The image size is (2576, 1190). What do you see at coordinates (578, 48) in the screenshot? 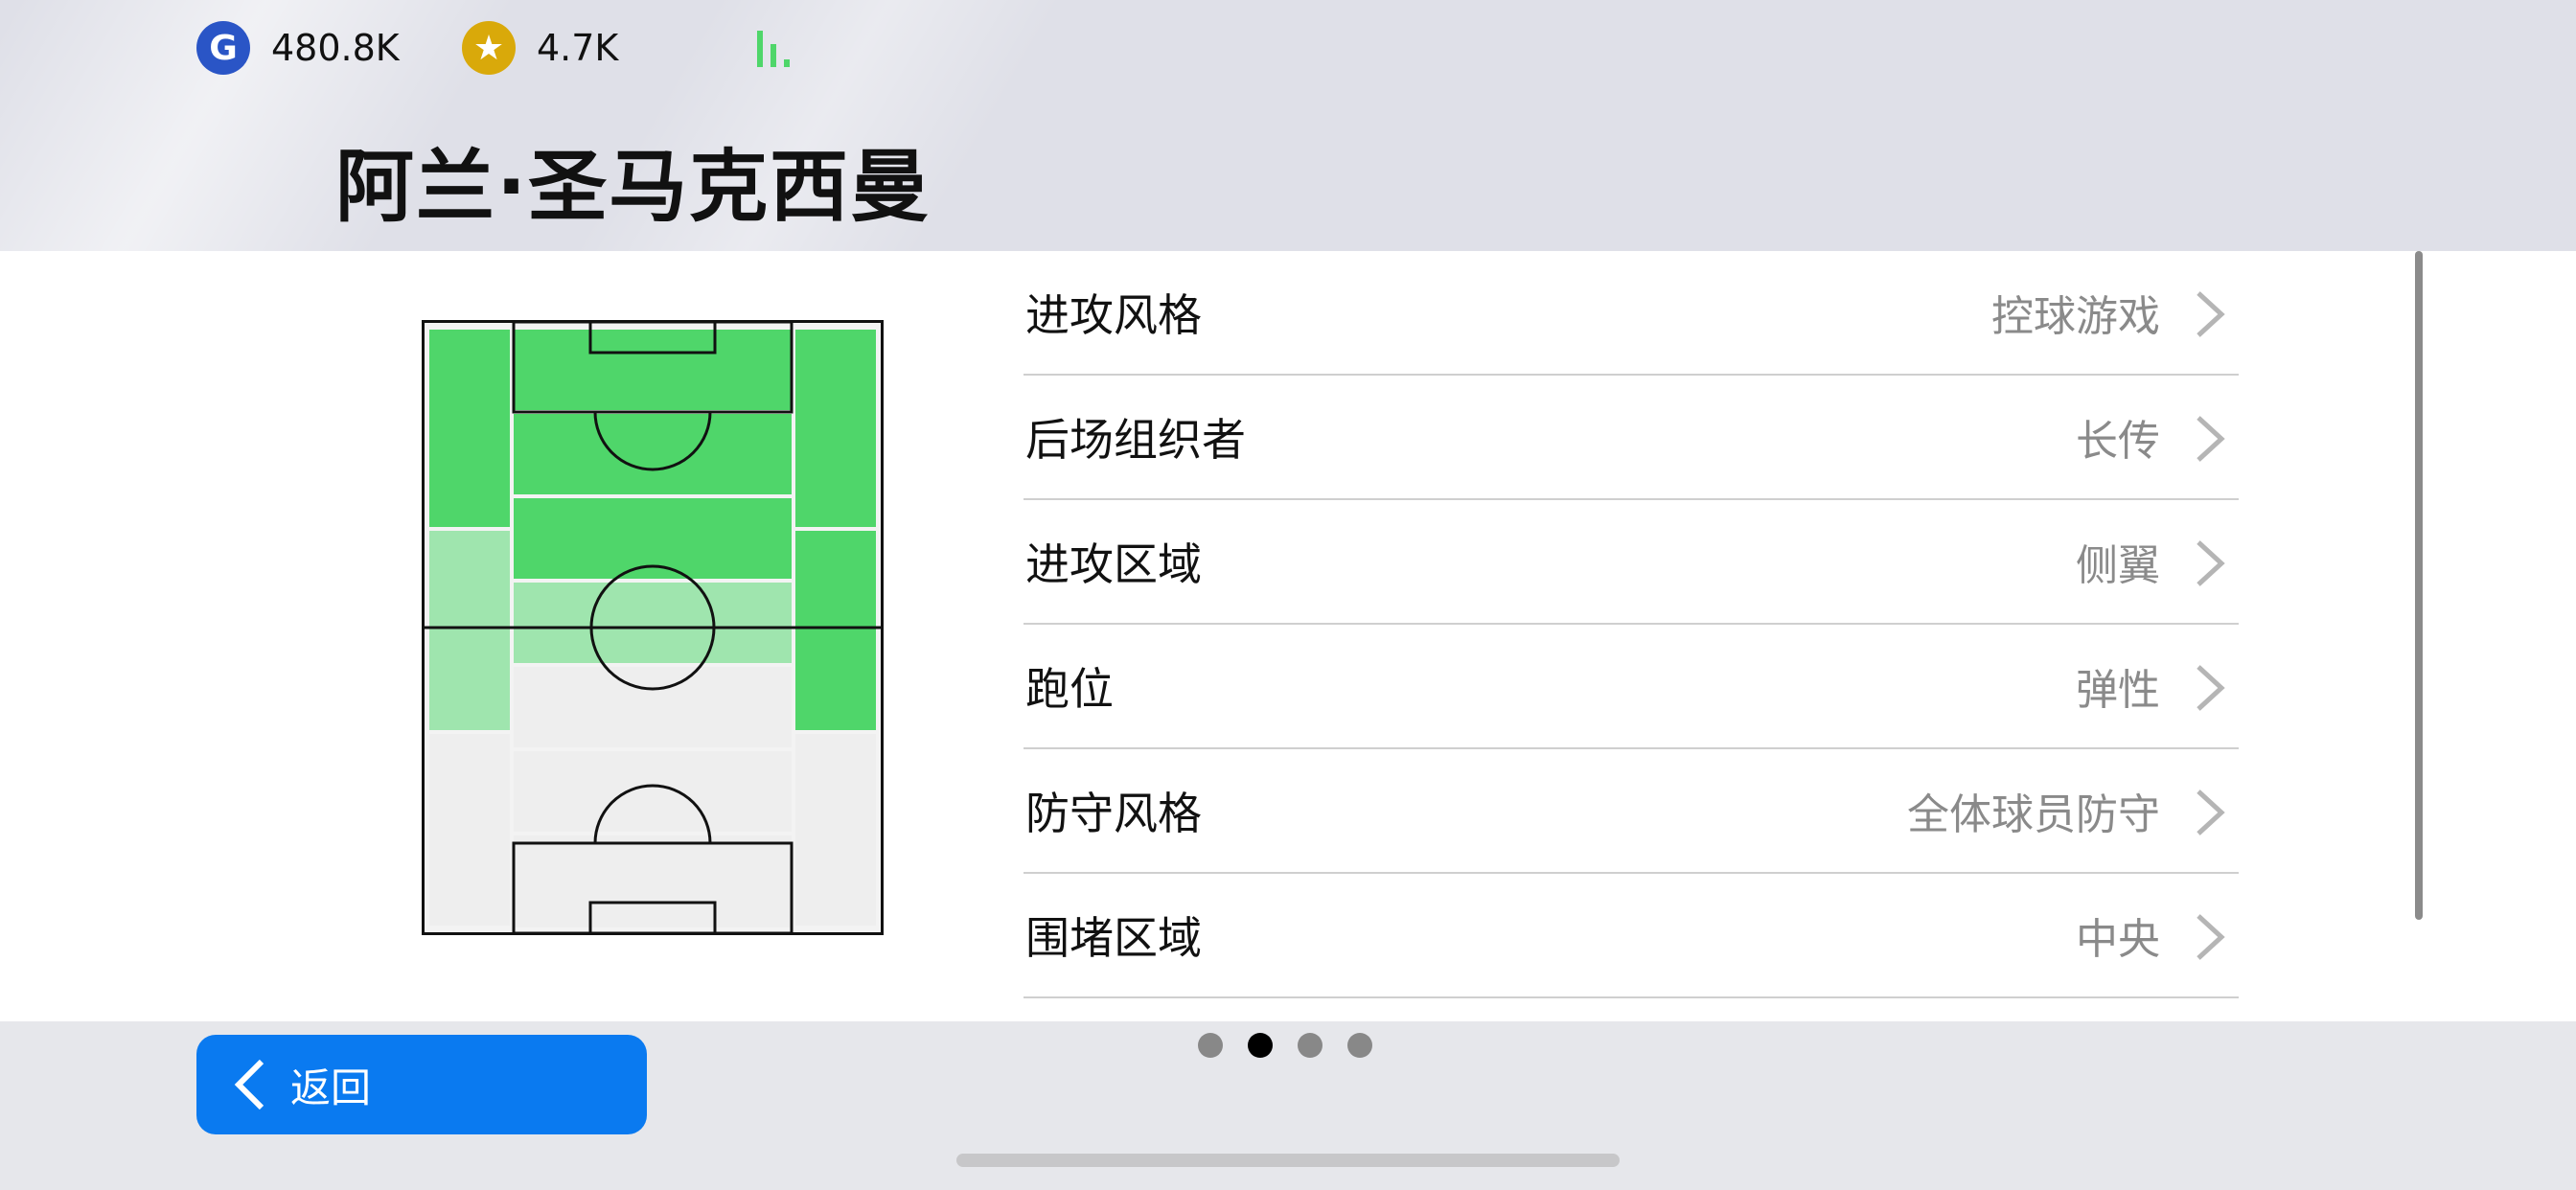
I see `coin-amount: 4.7K` at bounding box center [578, 48].